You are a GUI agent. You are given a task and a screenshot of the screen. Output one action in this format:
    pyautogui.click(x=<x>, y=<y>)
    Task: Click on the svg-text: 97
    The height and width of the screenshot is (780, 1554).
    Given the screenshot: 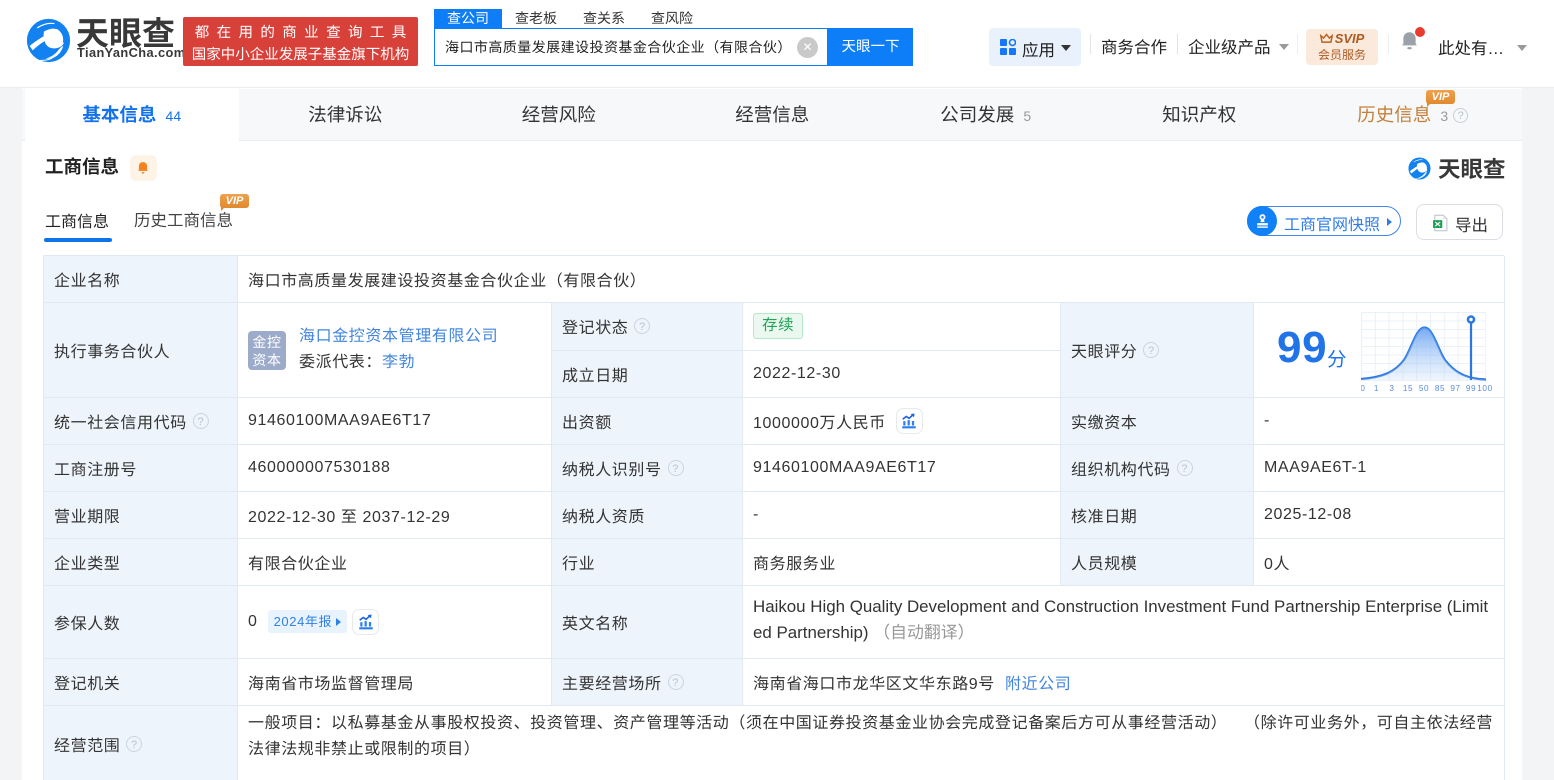 What is the action you would take?
    pyautogui.click(x=1455, y=388)
    